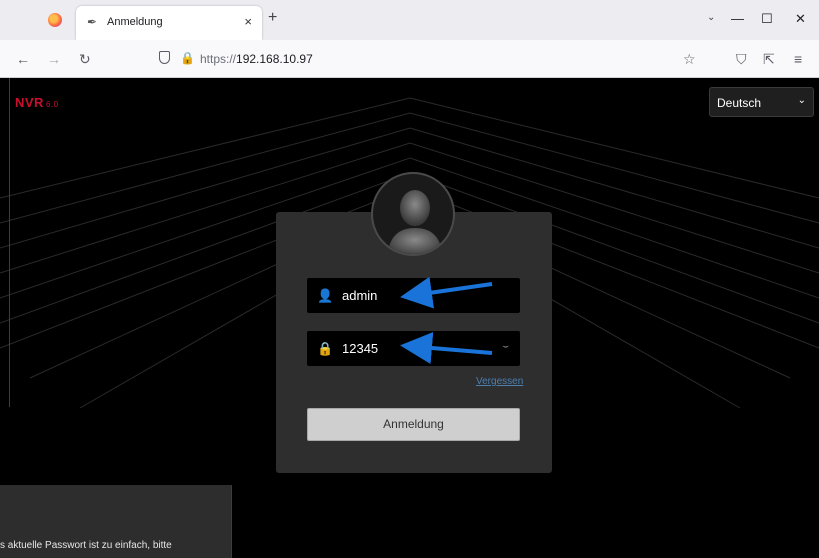  I want to click on pocket-icon: ⛉, so click(741, 59).